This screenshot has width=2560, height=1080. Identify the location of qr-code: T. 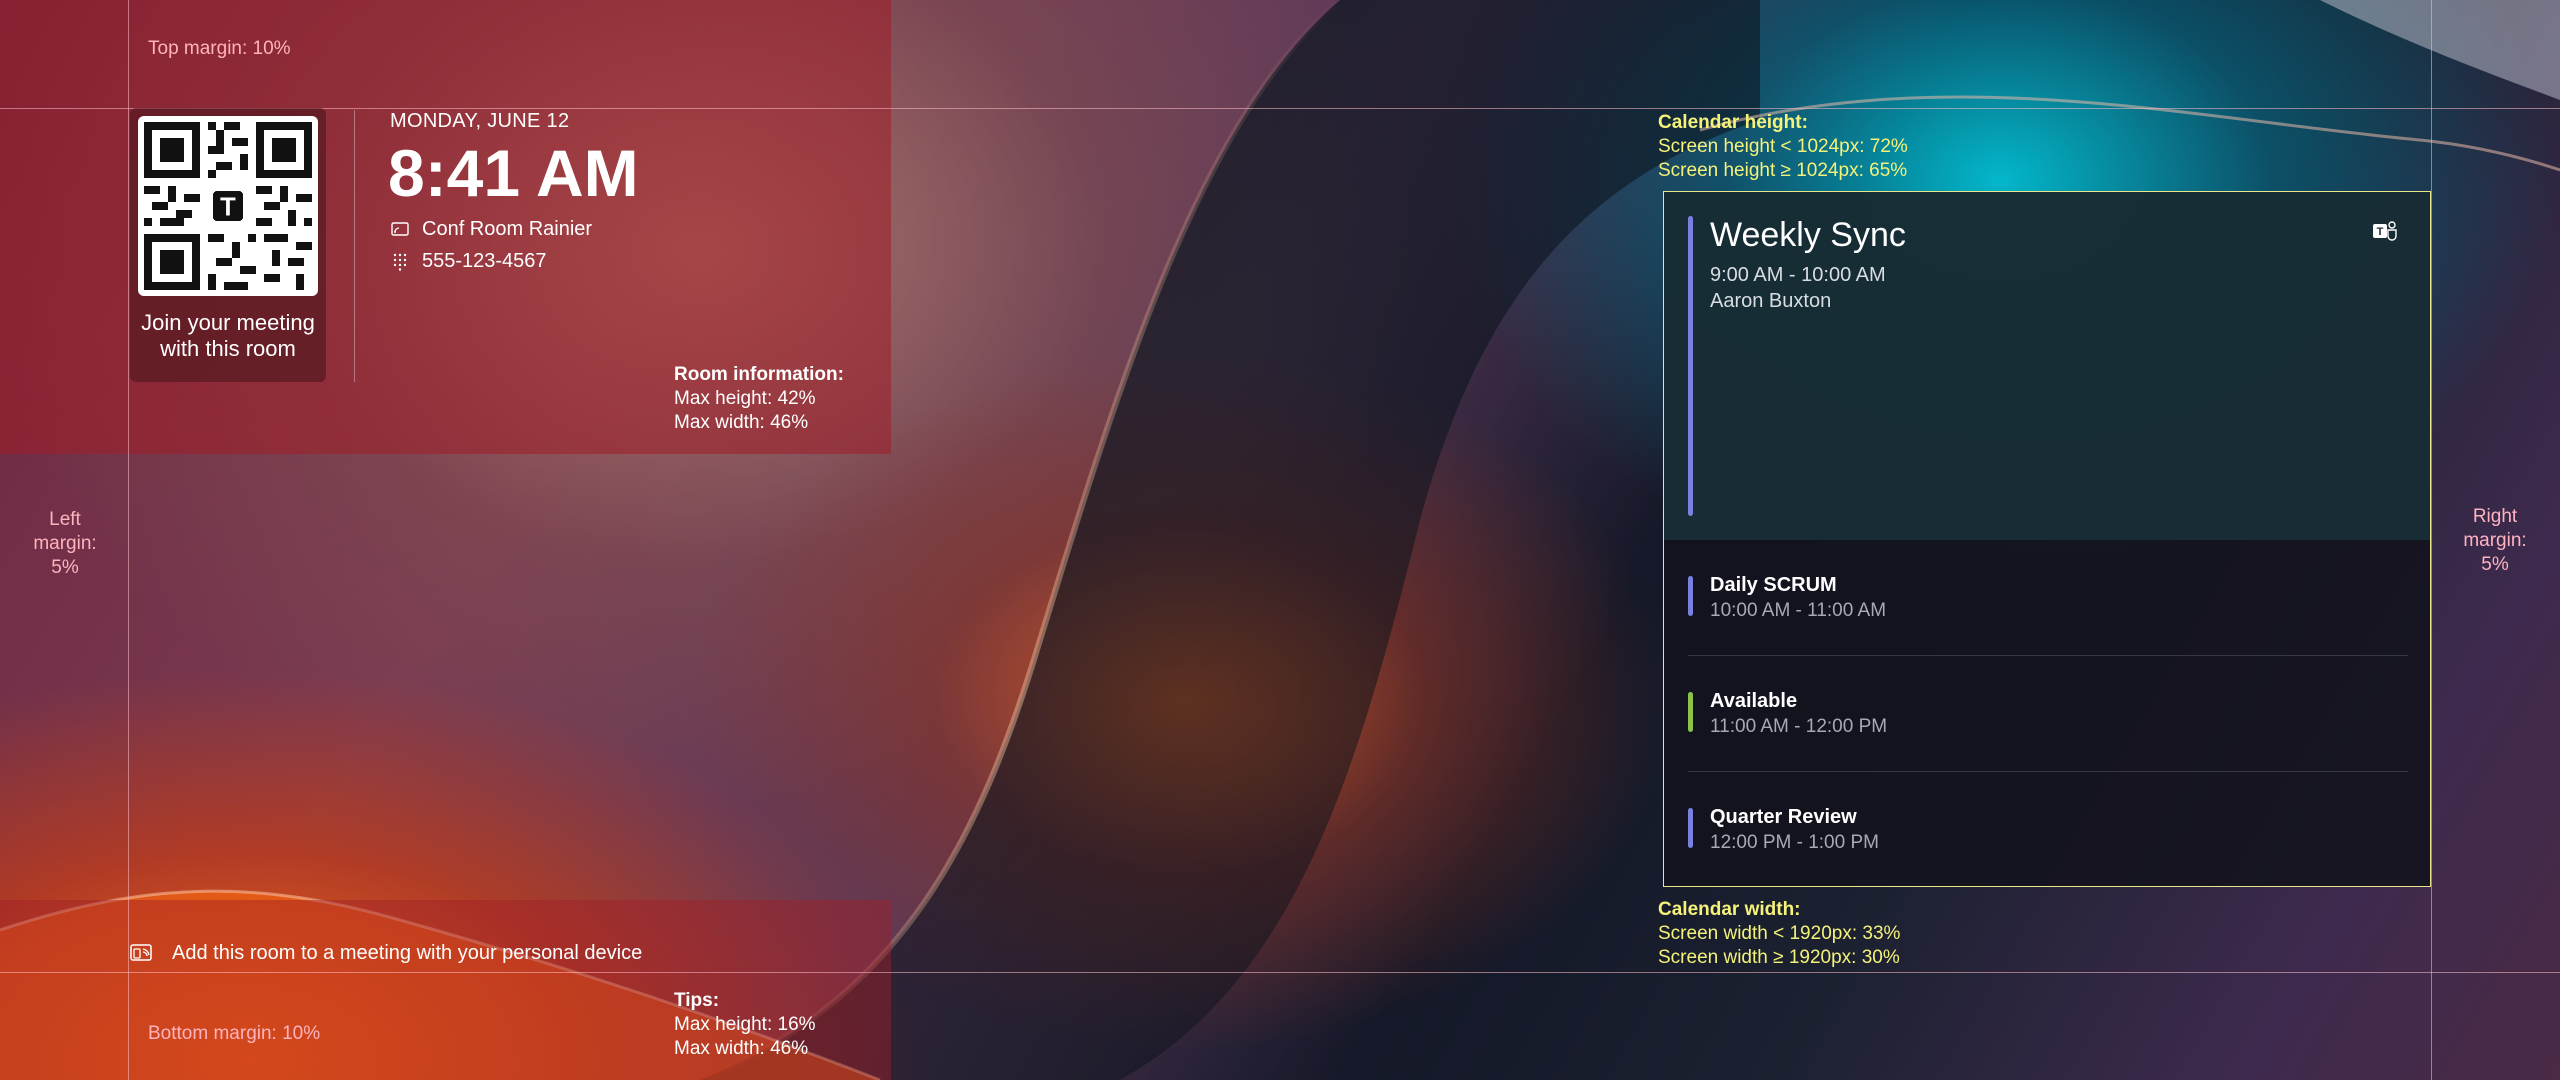
(228, 206).